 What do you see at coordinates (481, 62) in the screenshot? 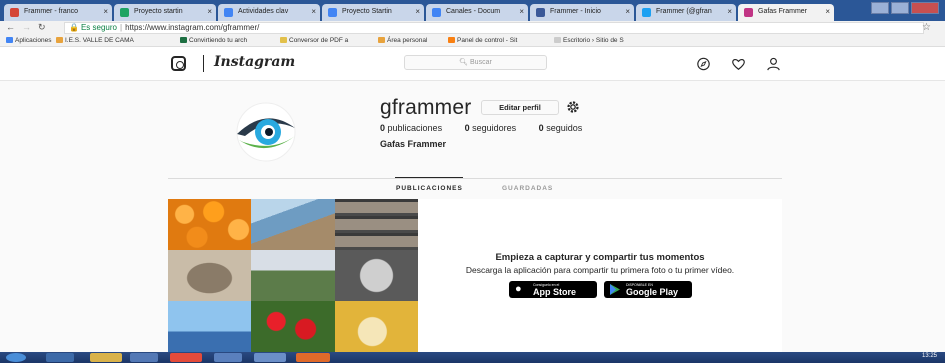
I see `search-placeholder: Buscar` at bounding box center [481, 62].